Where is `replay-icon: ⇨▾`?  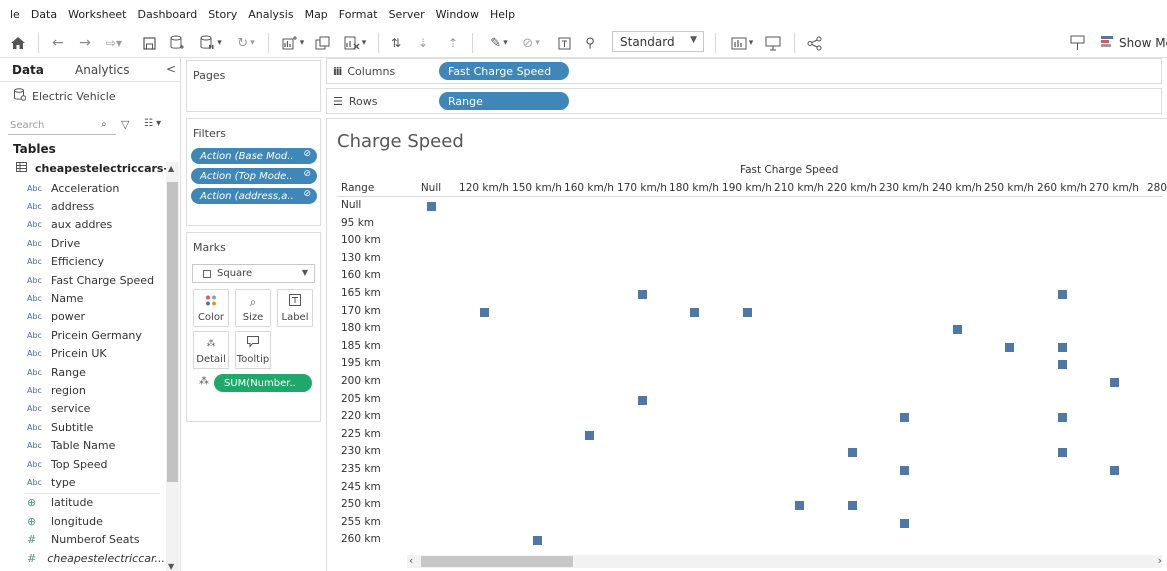 replay-icon: ⇨▾ is located at coordinates (114, 43).